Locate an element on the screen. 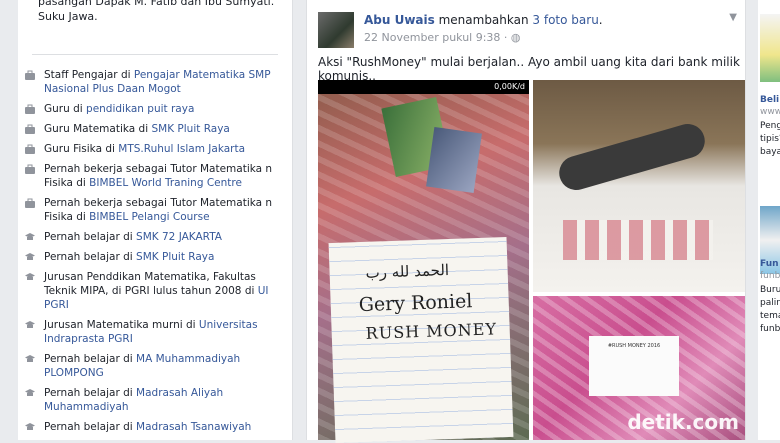 The image size is (780, 443). post-header: Abu Uwais menambahkan 3 foto baru. is located at coordinates (483, 20).